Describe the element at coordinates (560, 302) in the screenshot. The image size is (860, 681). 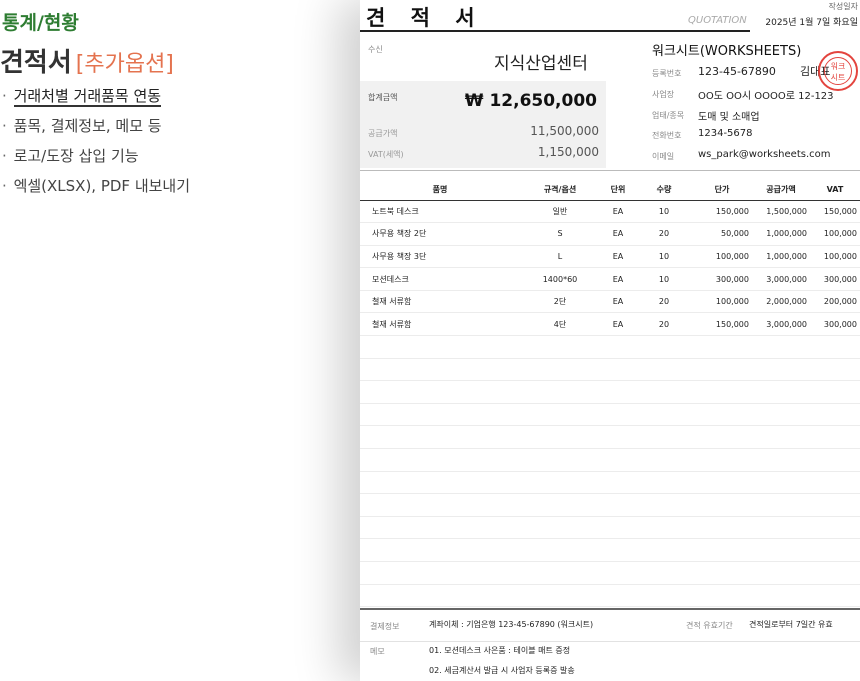
I see `cell-spec: 2단` at that location.